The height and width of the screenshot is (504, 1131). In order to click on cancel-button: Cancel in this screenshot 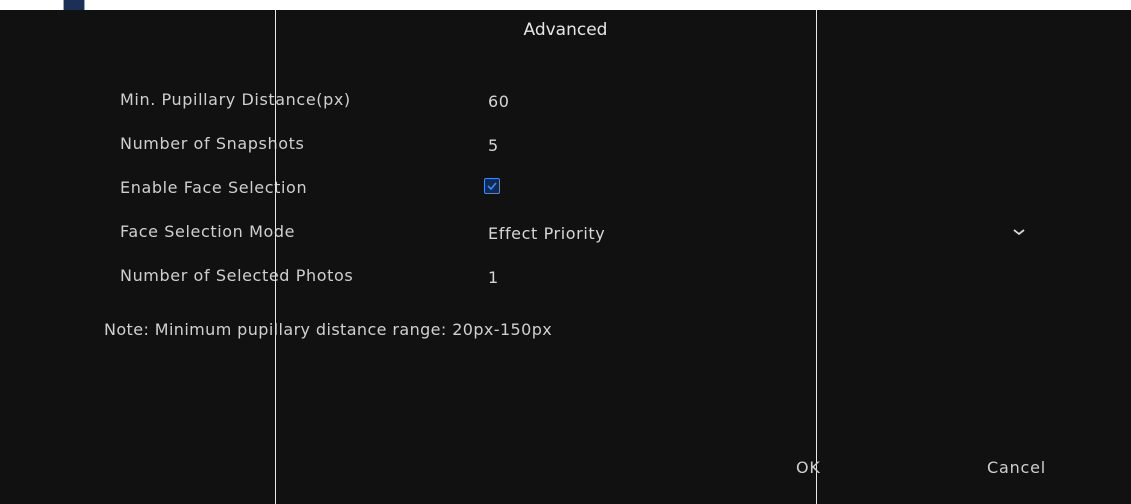, I will do `click(1016, 467)`.